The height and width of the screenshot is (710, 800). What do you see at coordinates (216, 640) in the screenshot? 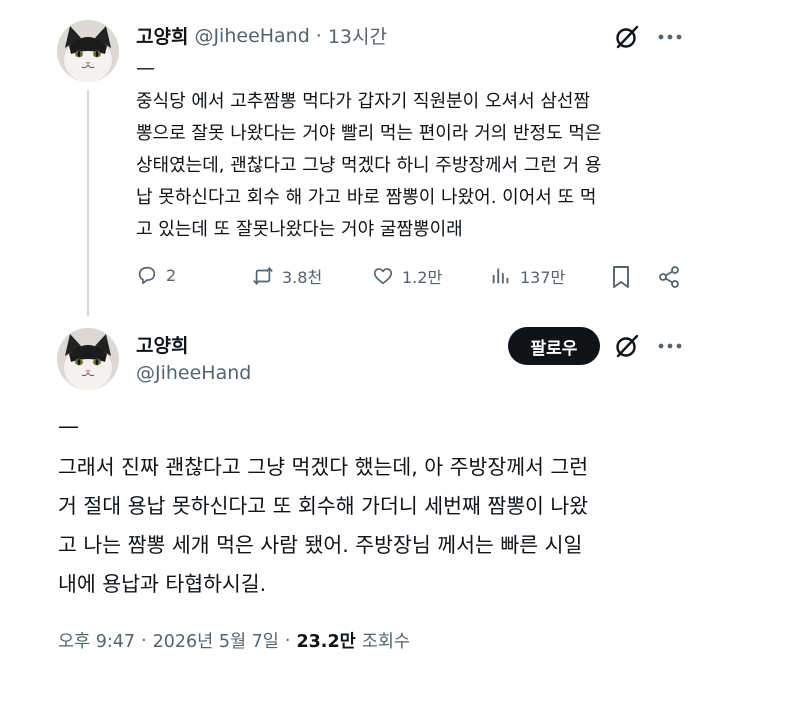
I see `tweet-date: 2026년 5월 7일` at bounding box center [216, 640].